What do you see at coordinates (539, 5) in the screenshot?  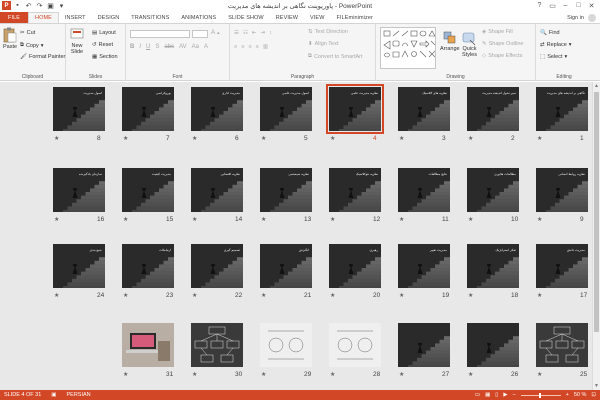 I see `help-icon: ?` at bounding box center [539, 5].